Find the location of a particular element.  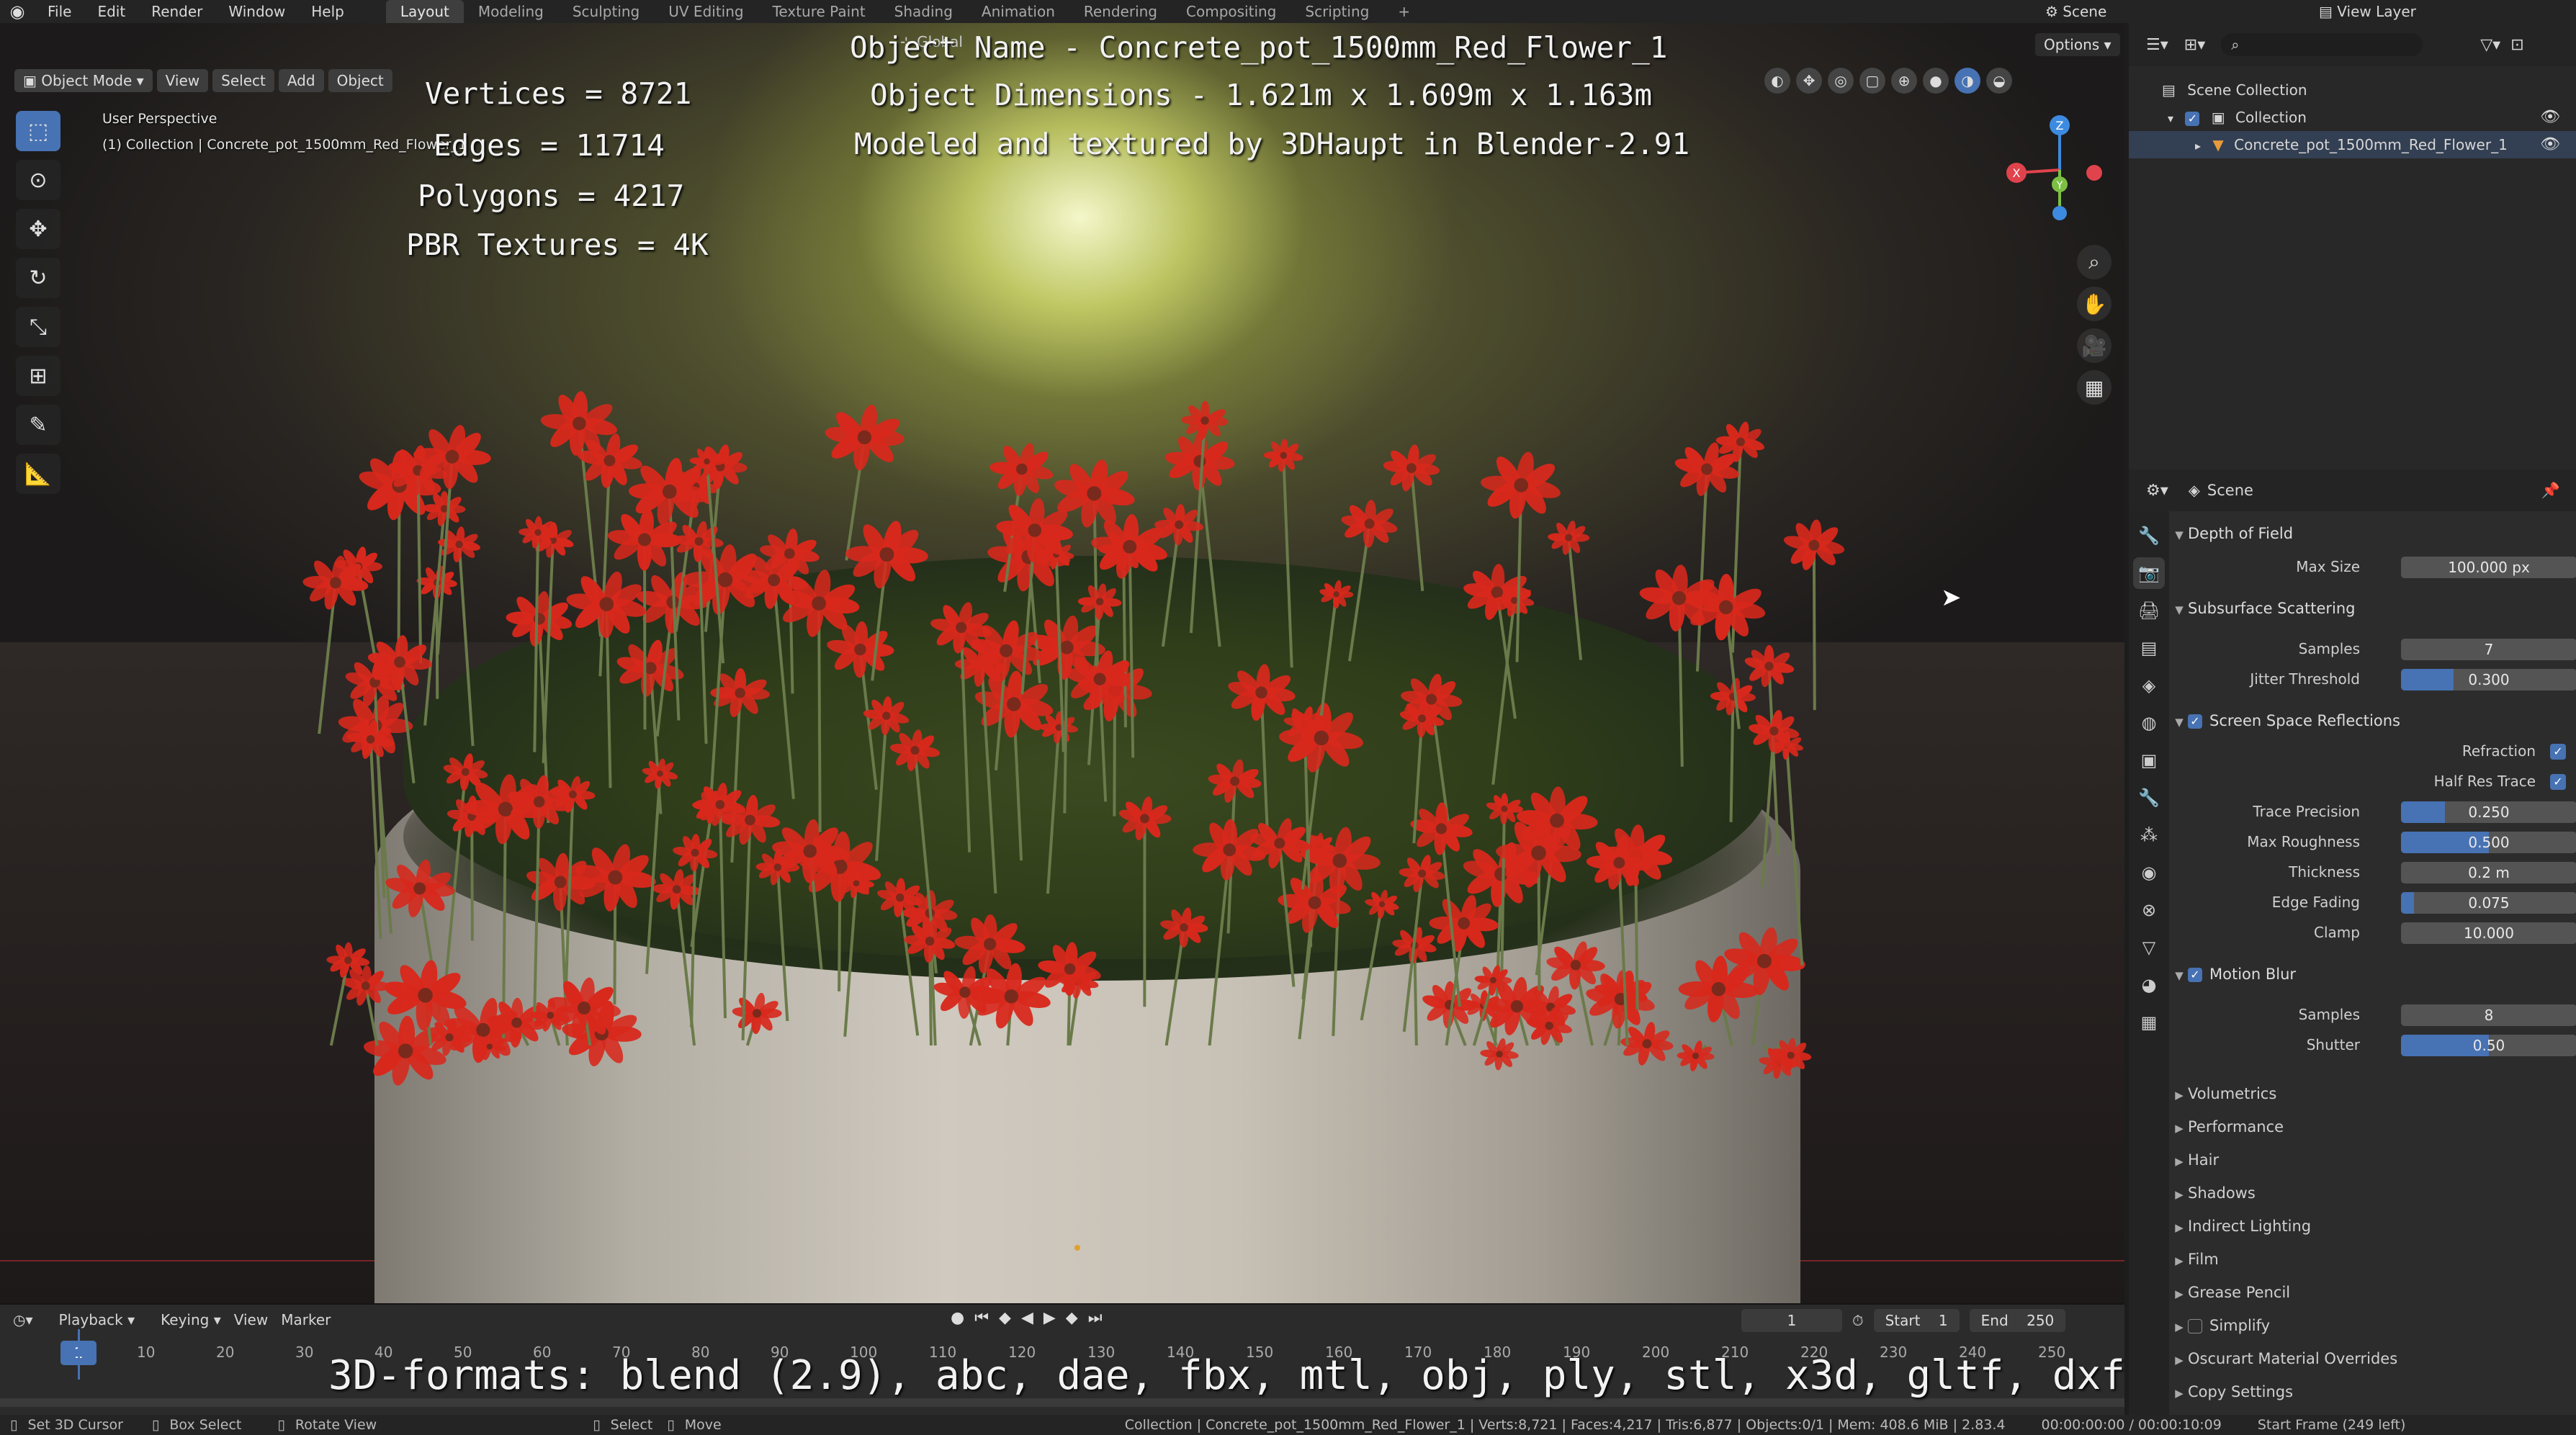

scene-selector: ⚙ Scene is located at coordinates (2075, 12).